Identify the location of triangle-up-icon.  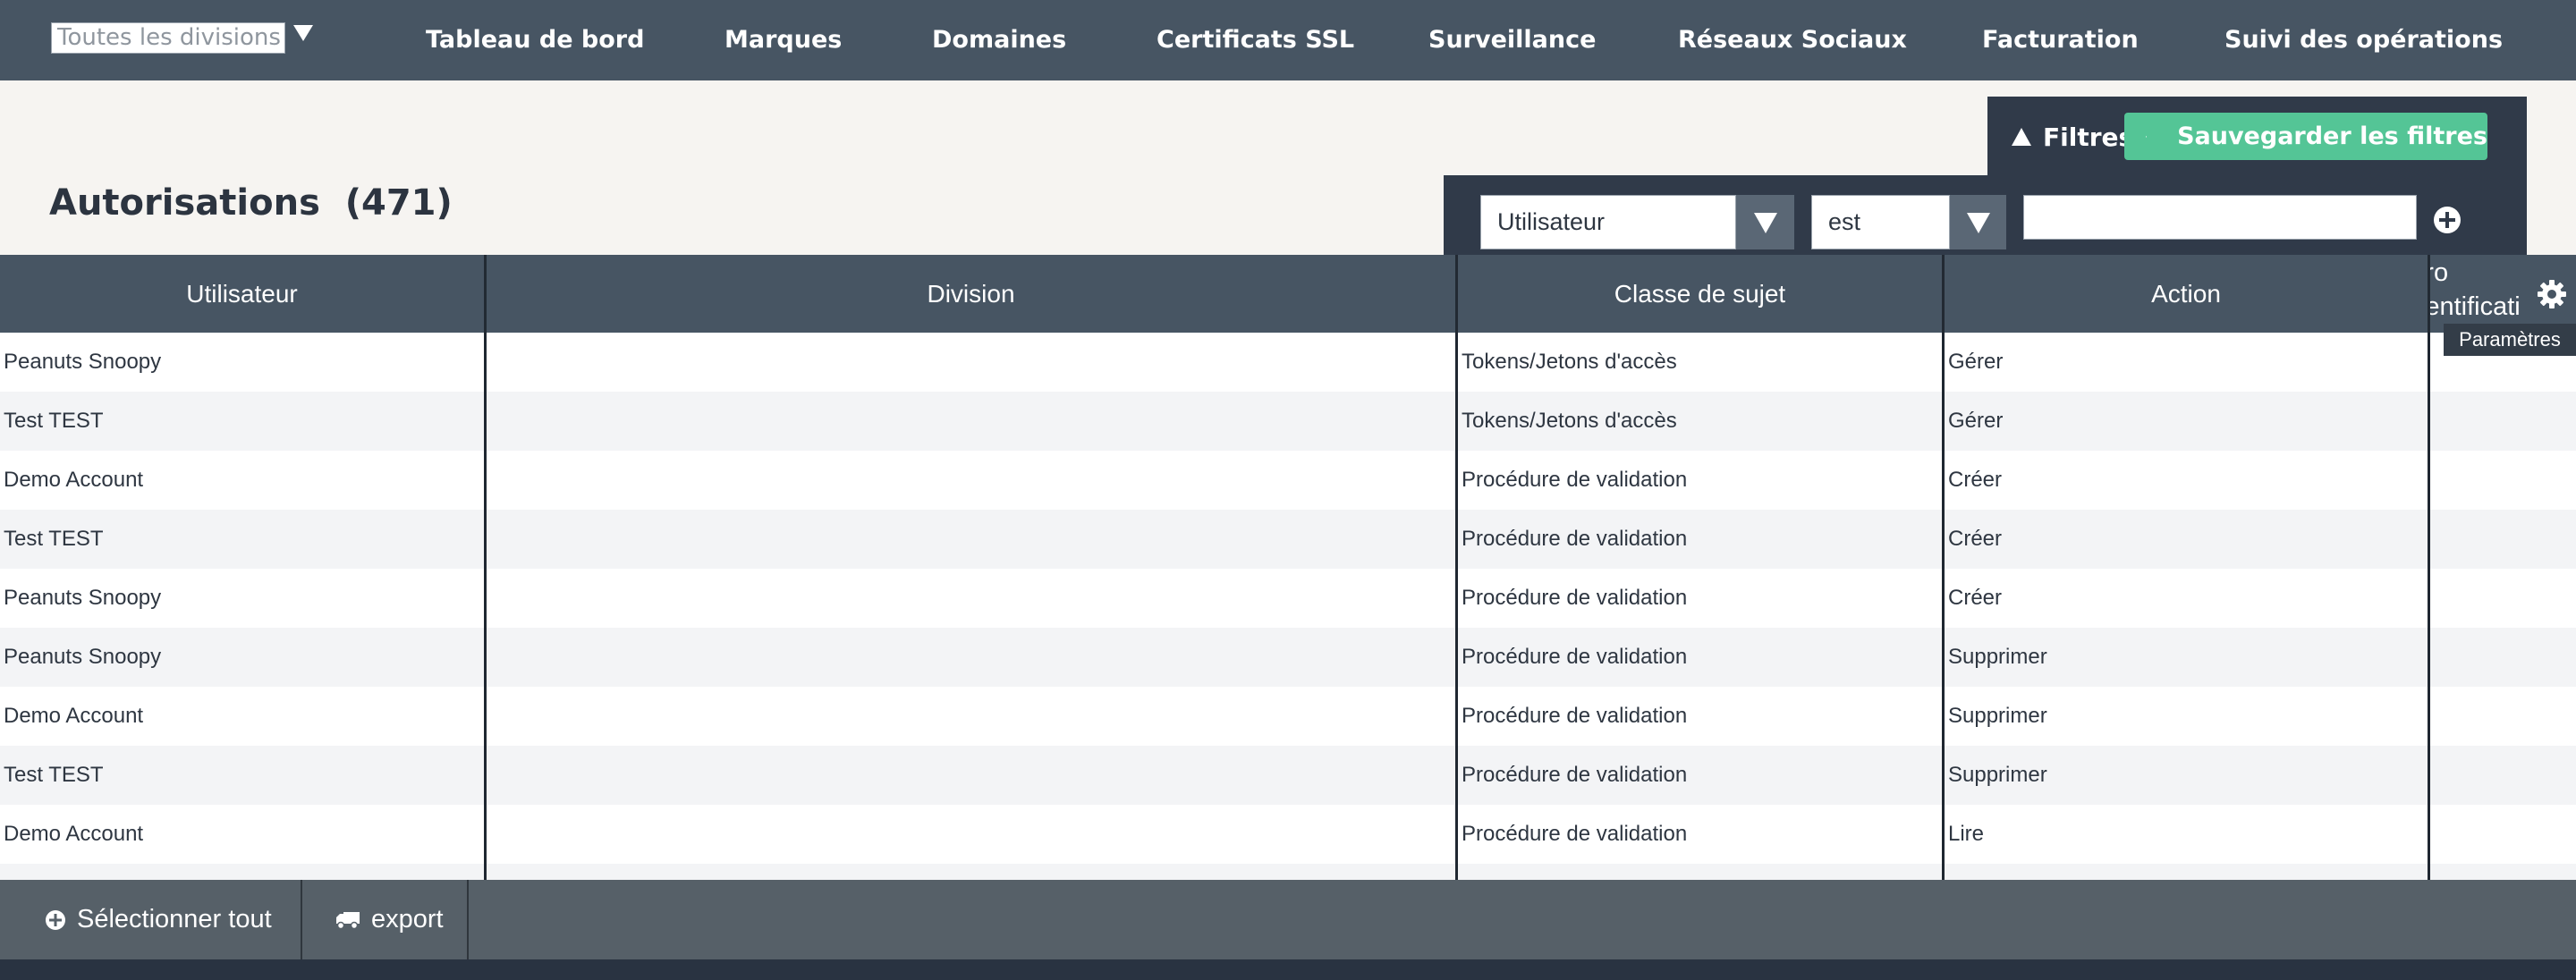
(2021, 137).